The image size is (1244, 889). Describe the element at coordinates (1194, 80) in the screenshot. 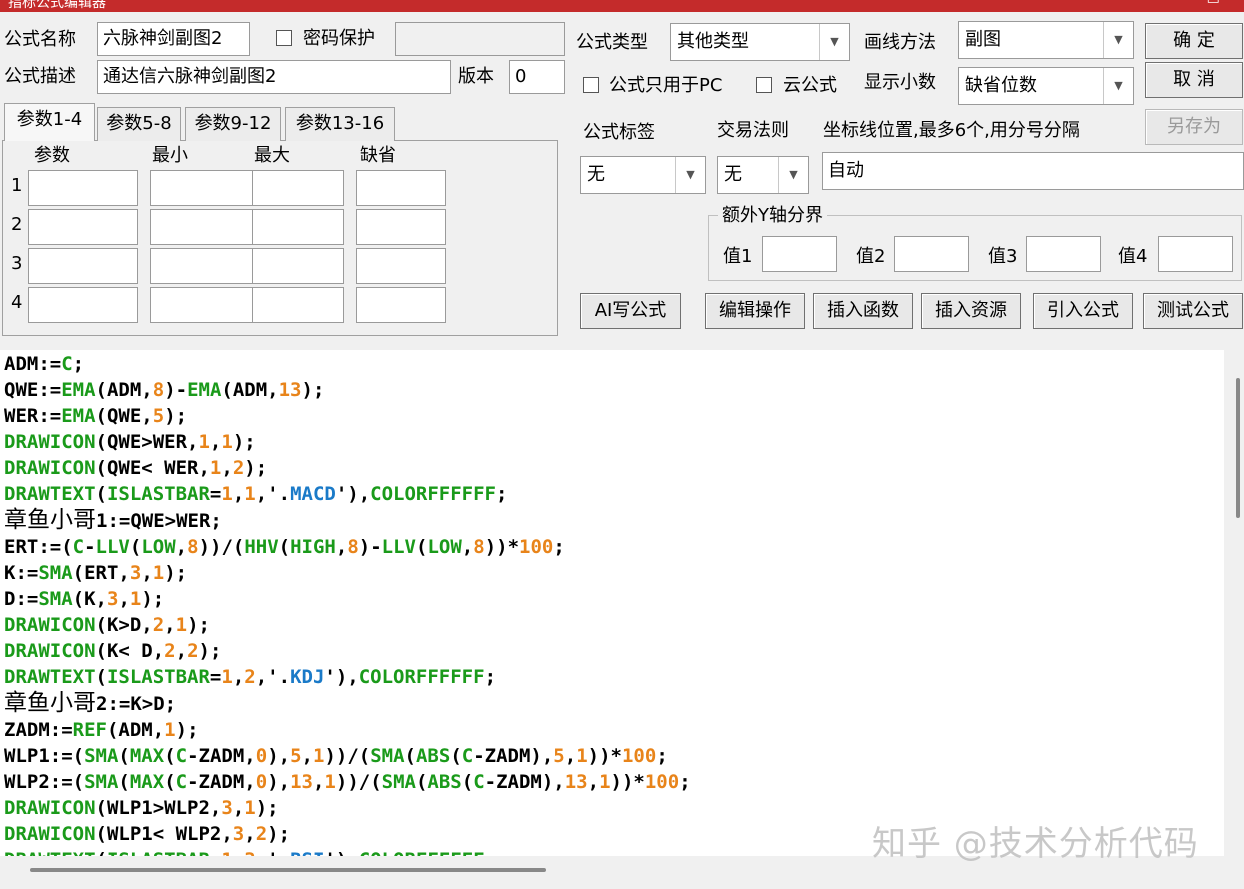

I see `cancel-button: 取 消` at that location.